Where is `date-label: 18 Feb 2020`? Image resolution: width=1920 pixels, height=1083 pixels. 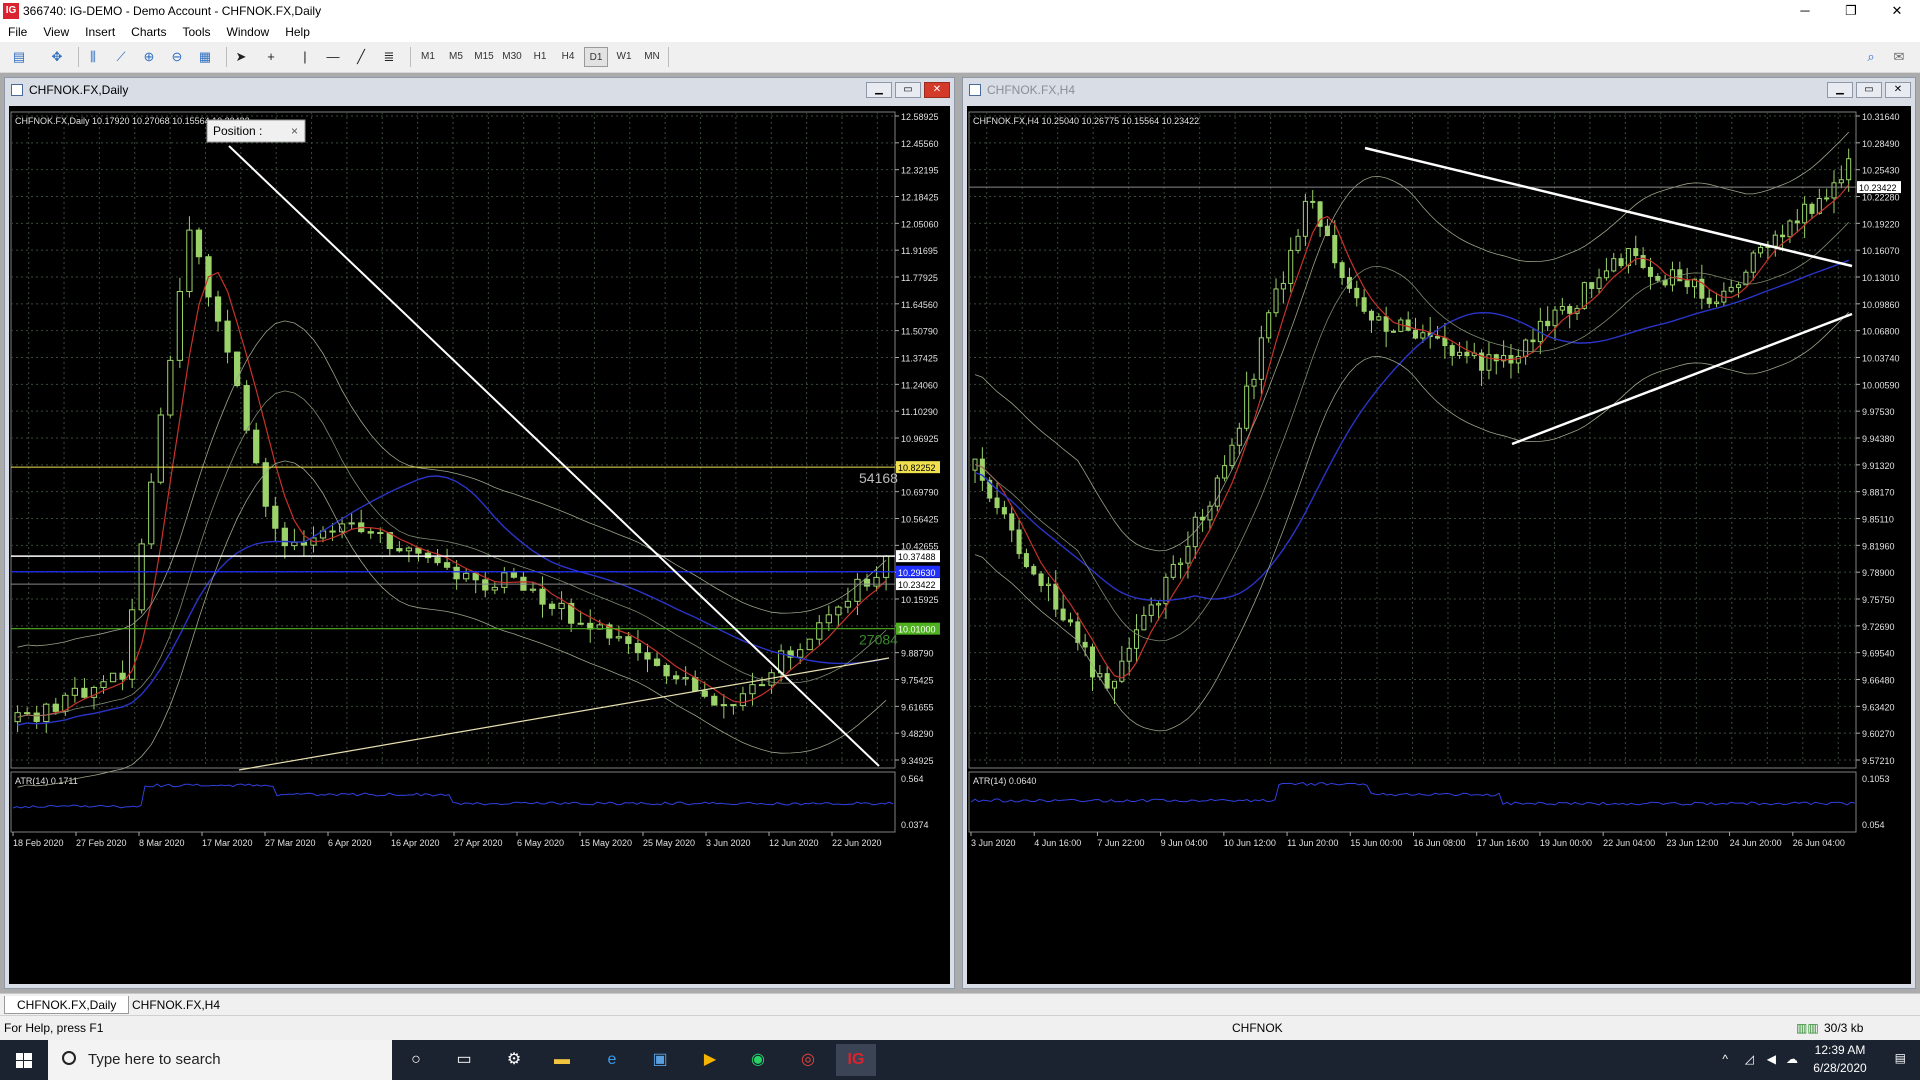 date-label: 18 Feb 2020 is located at coordinates (38, 843).